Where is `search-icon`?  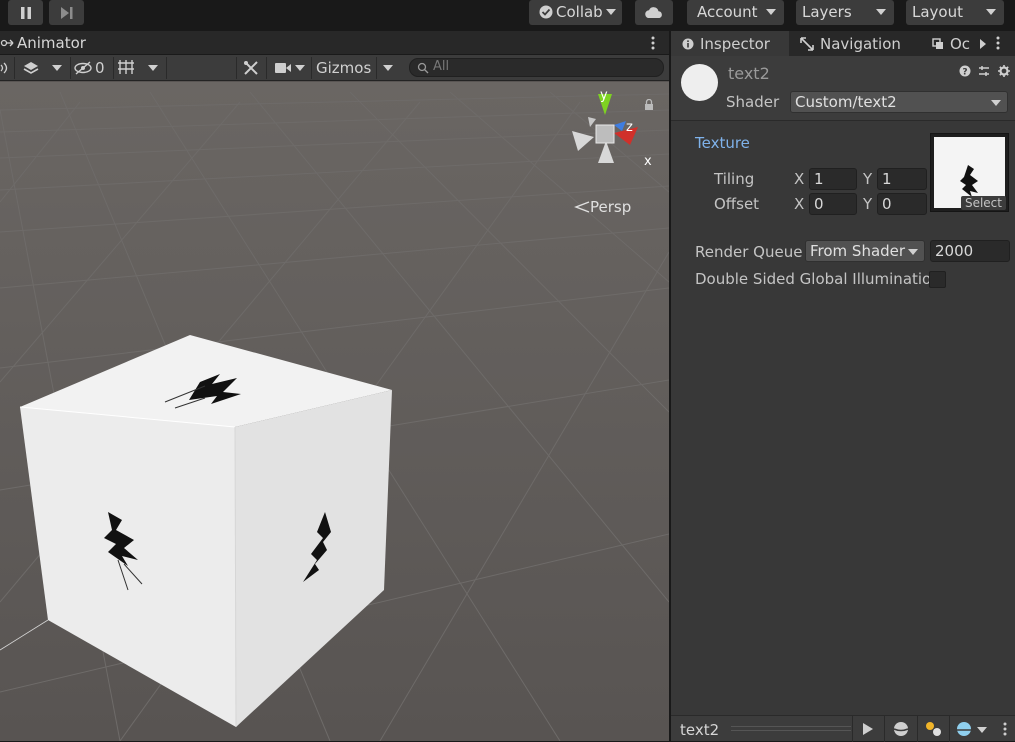 search-icon is located at coordinates (423, 68).